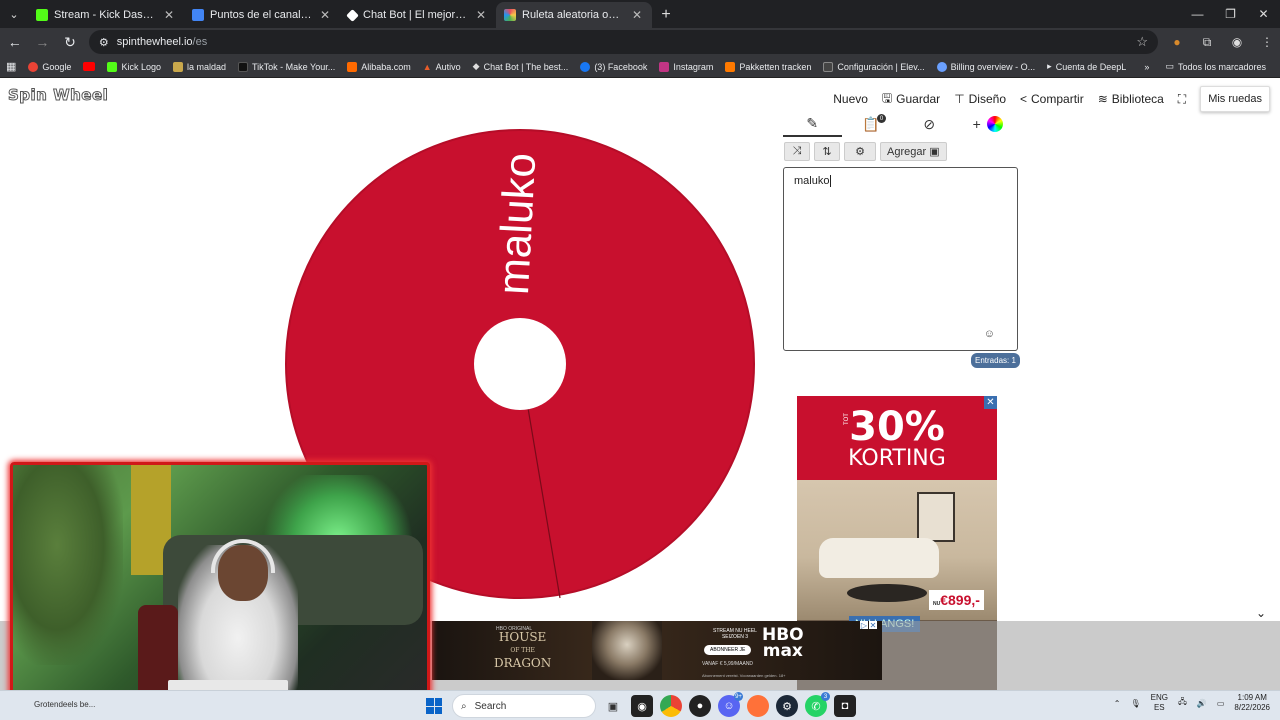 The width and height of the screenshot is (1280, 720). I want to click on tab-ruleta: Ruleta aleatoria online – ruleta ✕, so click(574, 15).